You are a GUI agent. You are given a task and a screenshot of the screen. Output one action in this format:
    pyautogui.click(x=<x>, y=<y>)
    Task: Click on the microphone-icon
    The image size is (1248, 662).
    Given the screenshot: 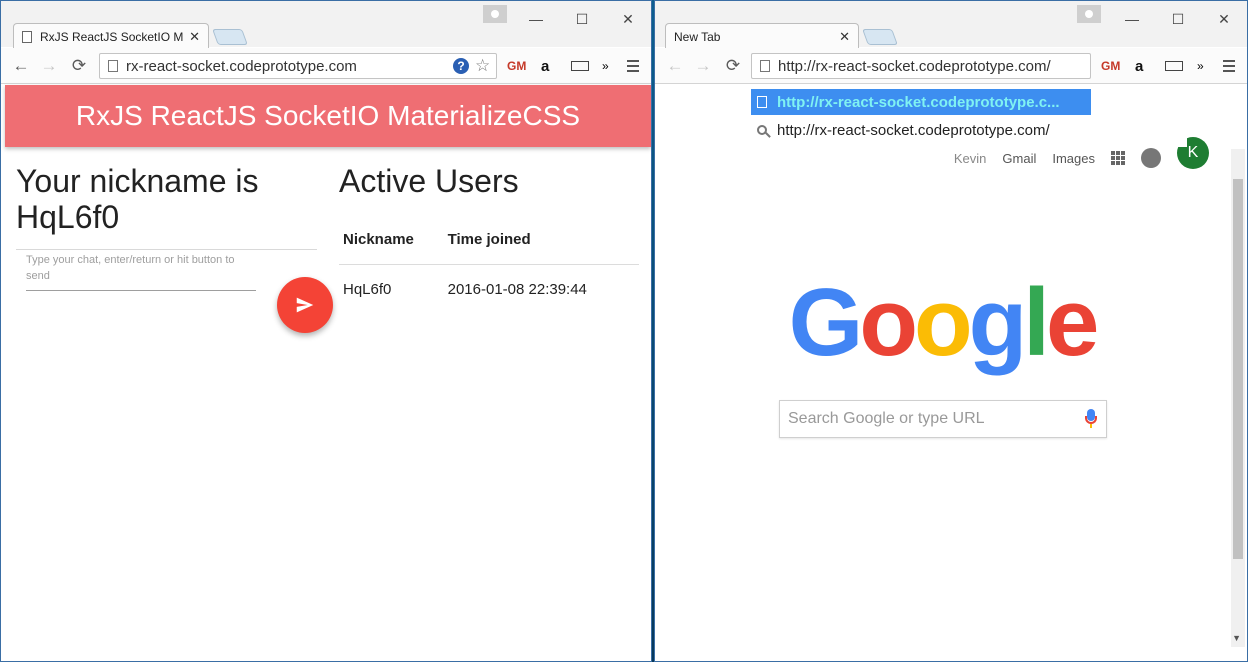 What is the action you would take?
    pyautogui.click(x=1091, y=419)
    